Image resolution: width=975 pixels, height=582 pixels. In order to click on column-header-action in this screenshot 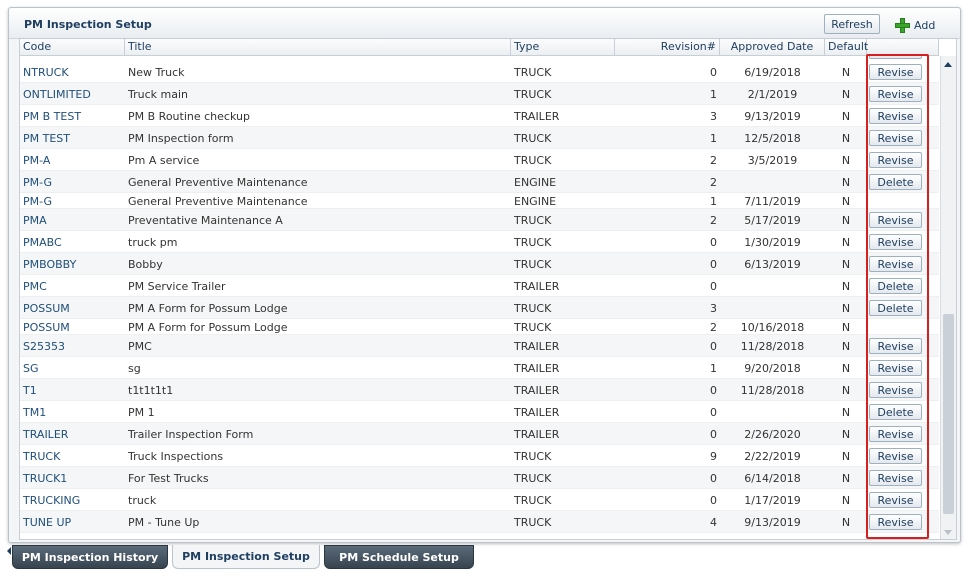, I will do `click(903, 47)`.